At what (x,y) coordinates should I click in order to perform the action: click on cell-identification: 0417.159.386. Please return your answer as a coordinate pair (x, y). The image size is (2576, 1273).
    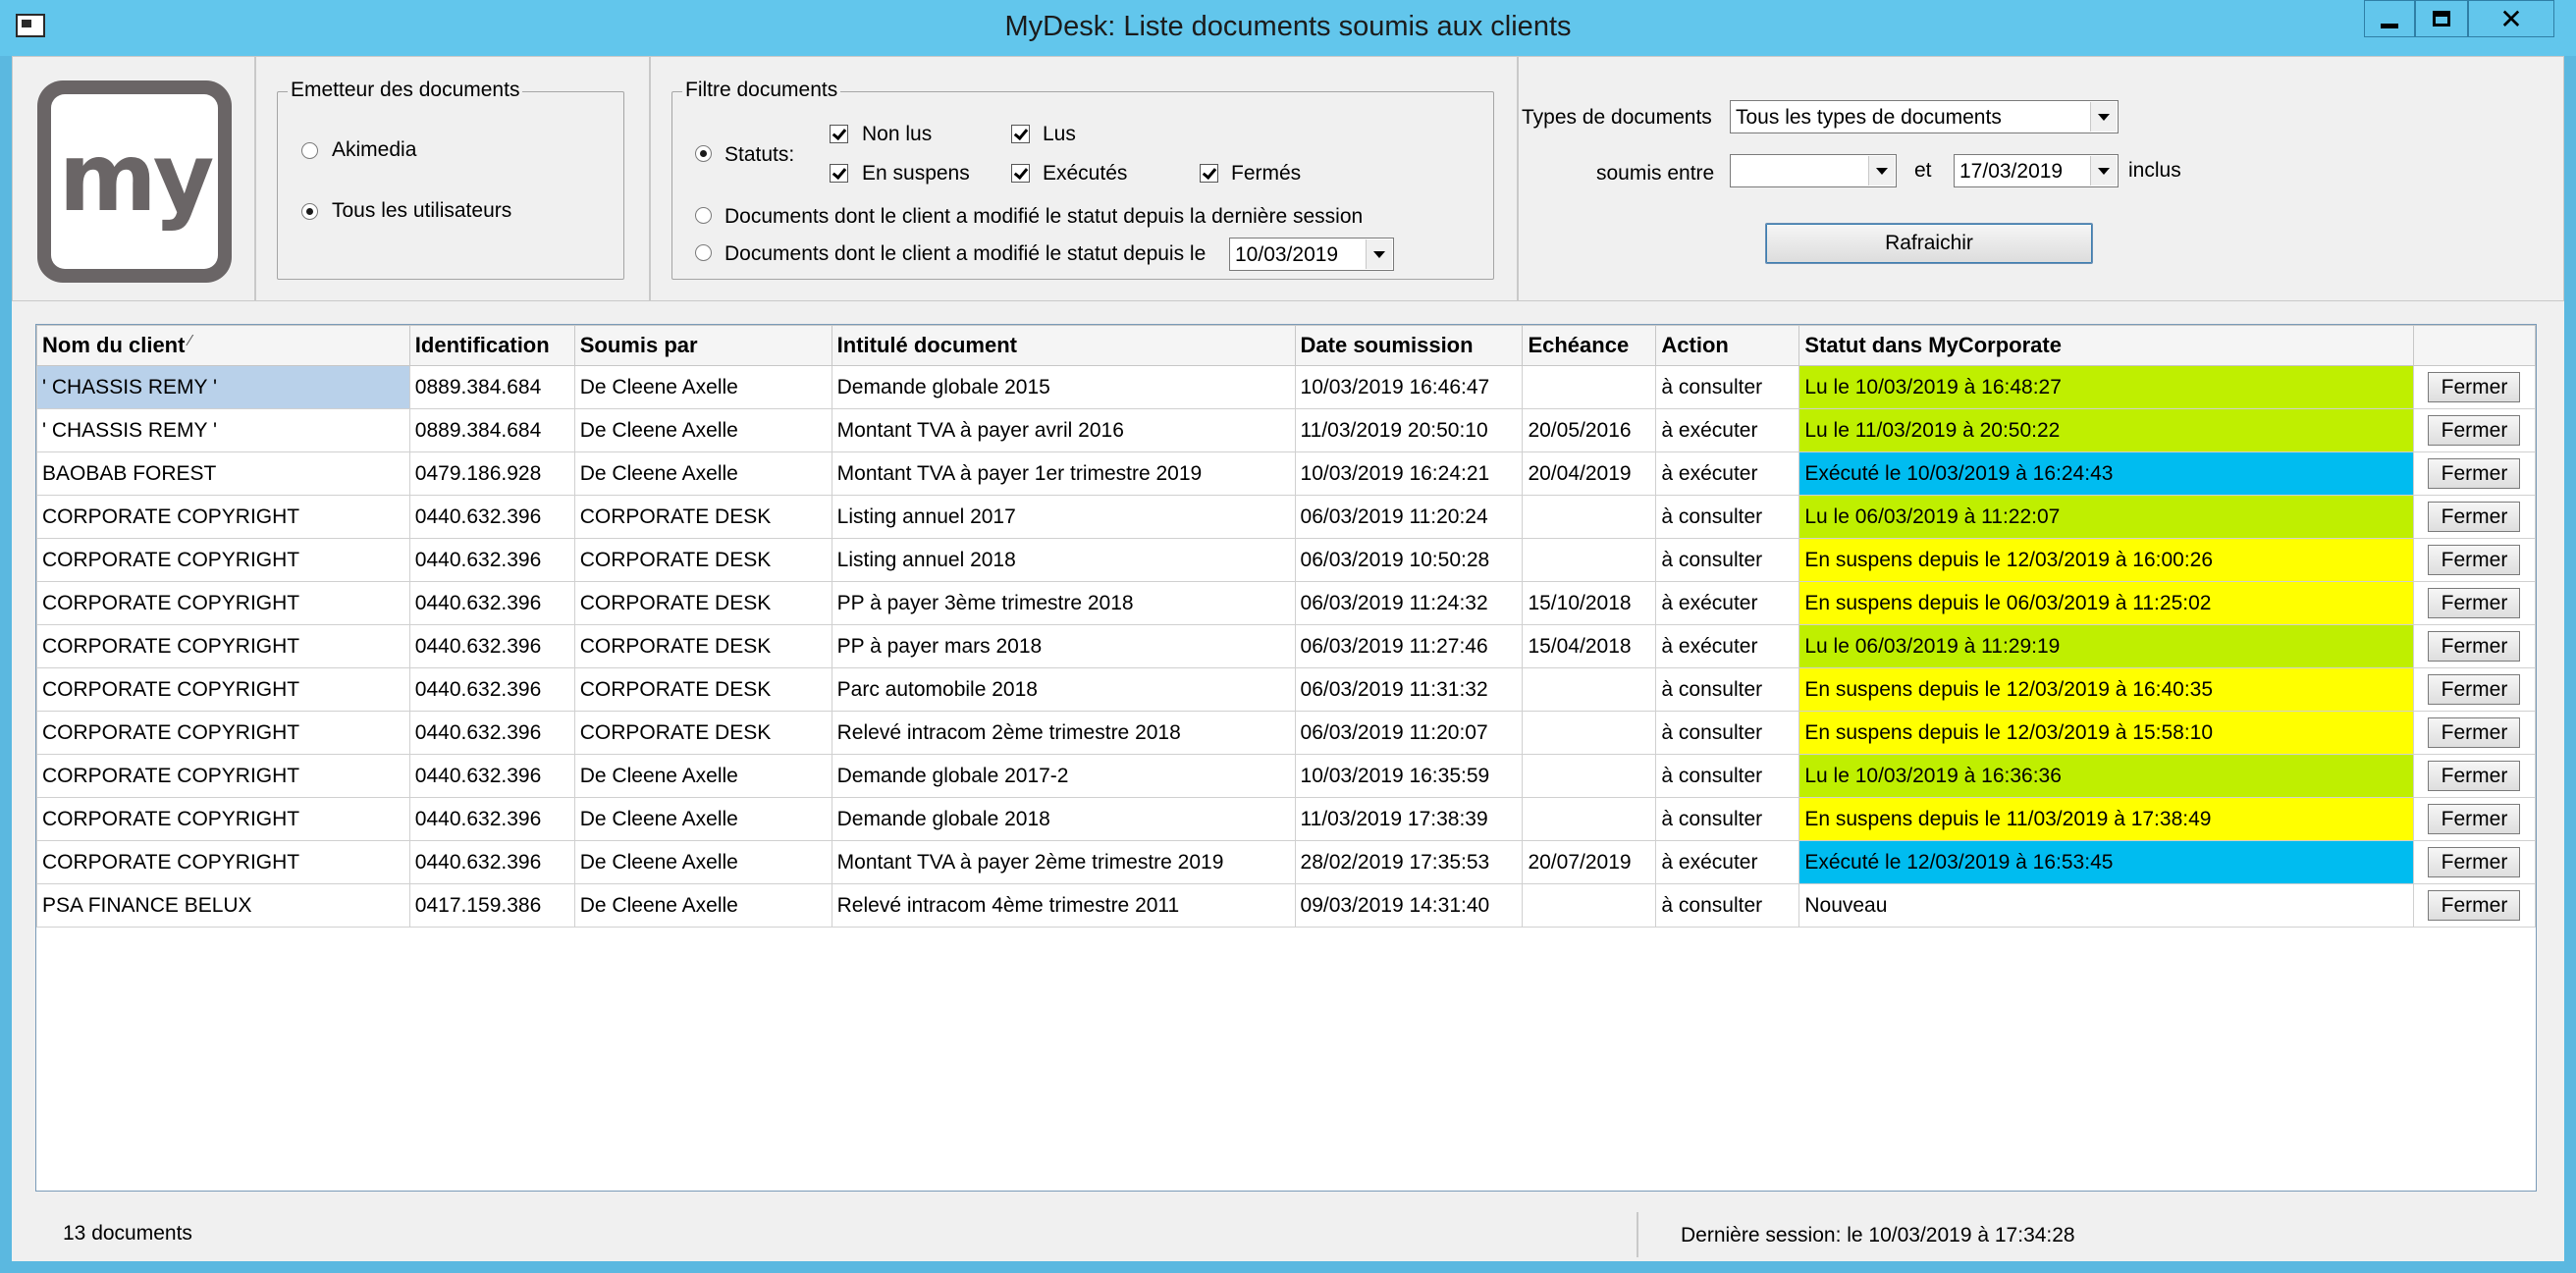
    Looking at the image, I should click on (491, 905).